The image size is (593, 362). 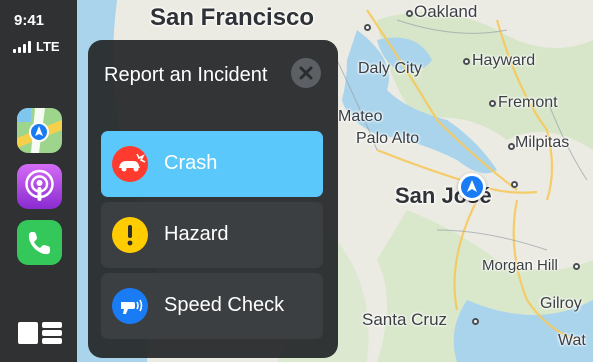 I want to click on podcasts-app-button, so click(x=39, y=186).